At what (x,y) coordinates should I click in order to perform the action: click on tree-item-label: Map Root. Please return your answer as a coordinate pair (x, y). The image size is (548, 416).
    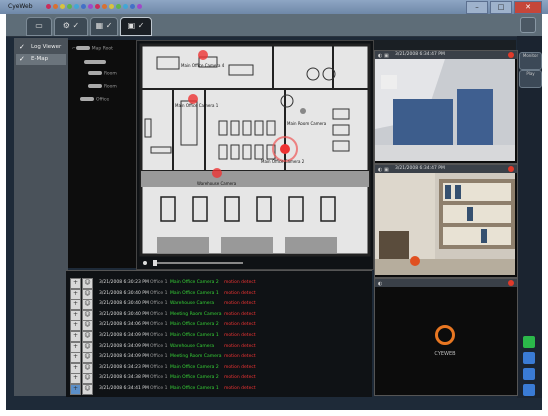
    Looking at the image, I should click on (102, 49).